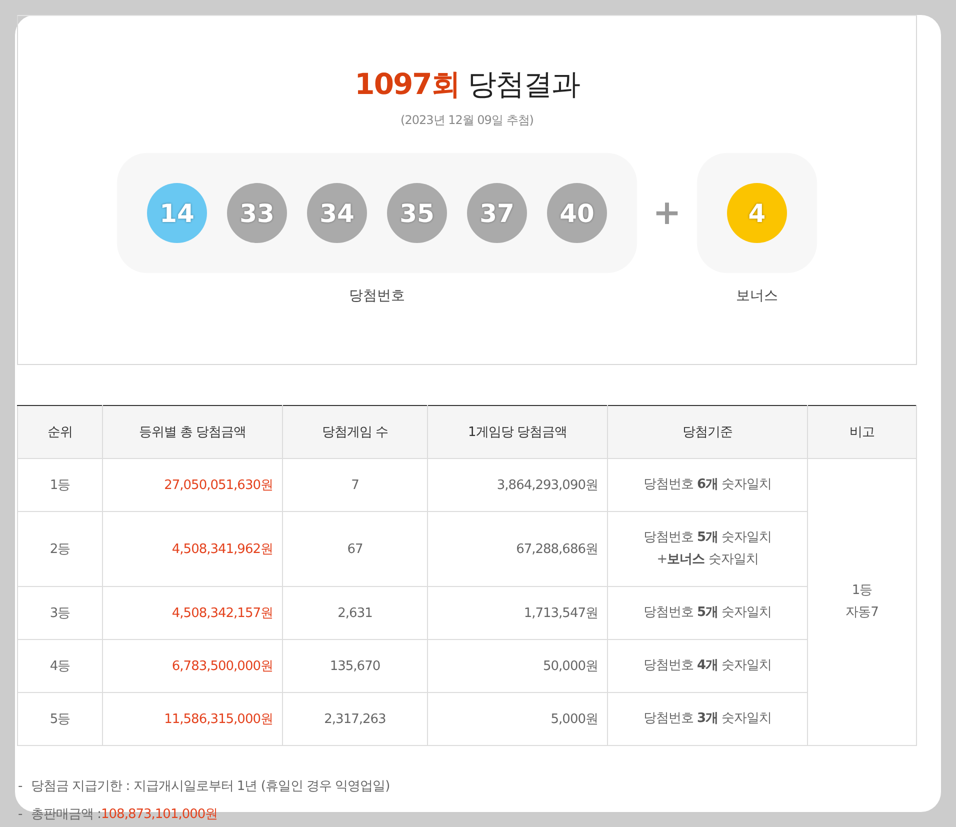  I want to click on plus-sign: +, so click(667, 213).